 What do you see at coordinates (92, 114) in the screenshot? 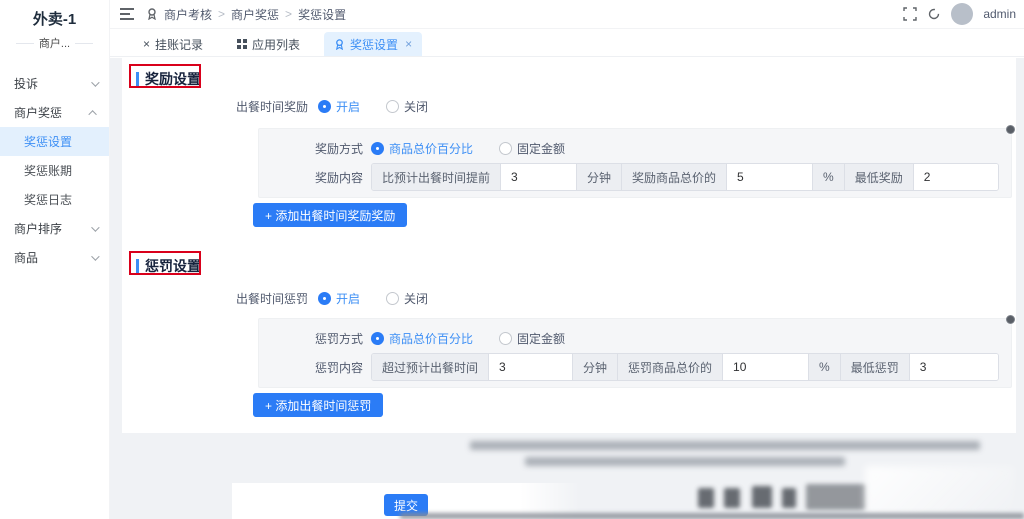
I see `chevron-up-icon` at bounding box center [92, 114].